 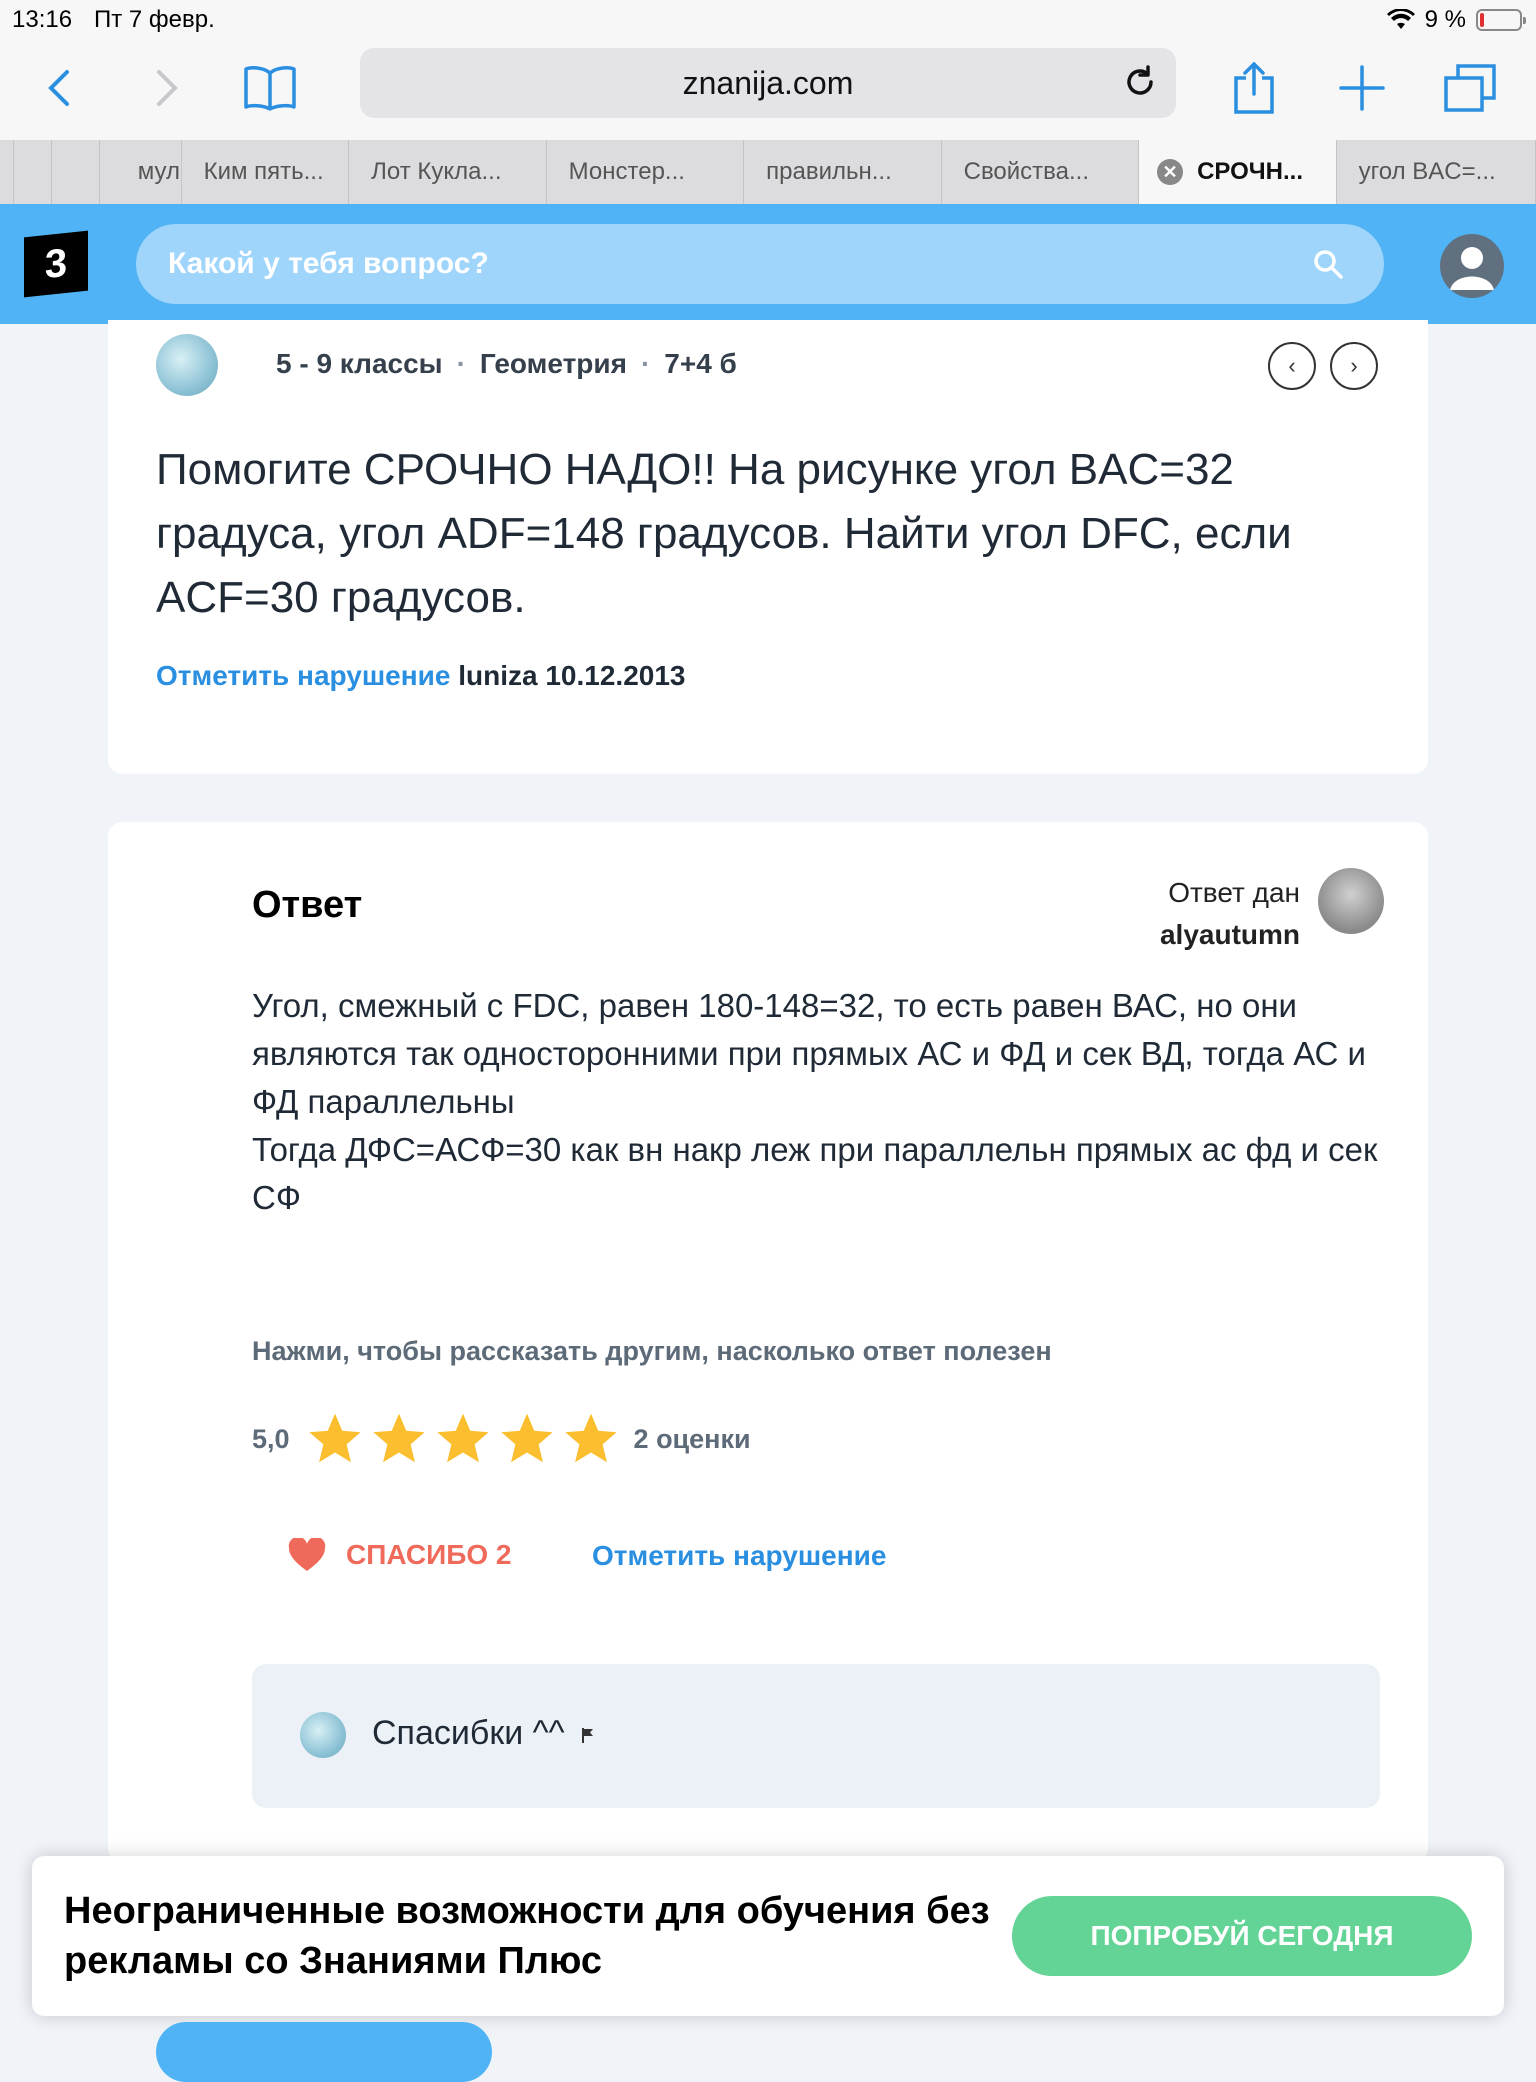 I want to click on next-question-button: ›, so click(x=1354, y=366).